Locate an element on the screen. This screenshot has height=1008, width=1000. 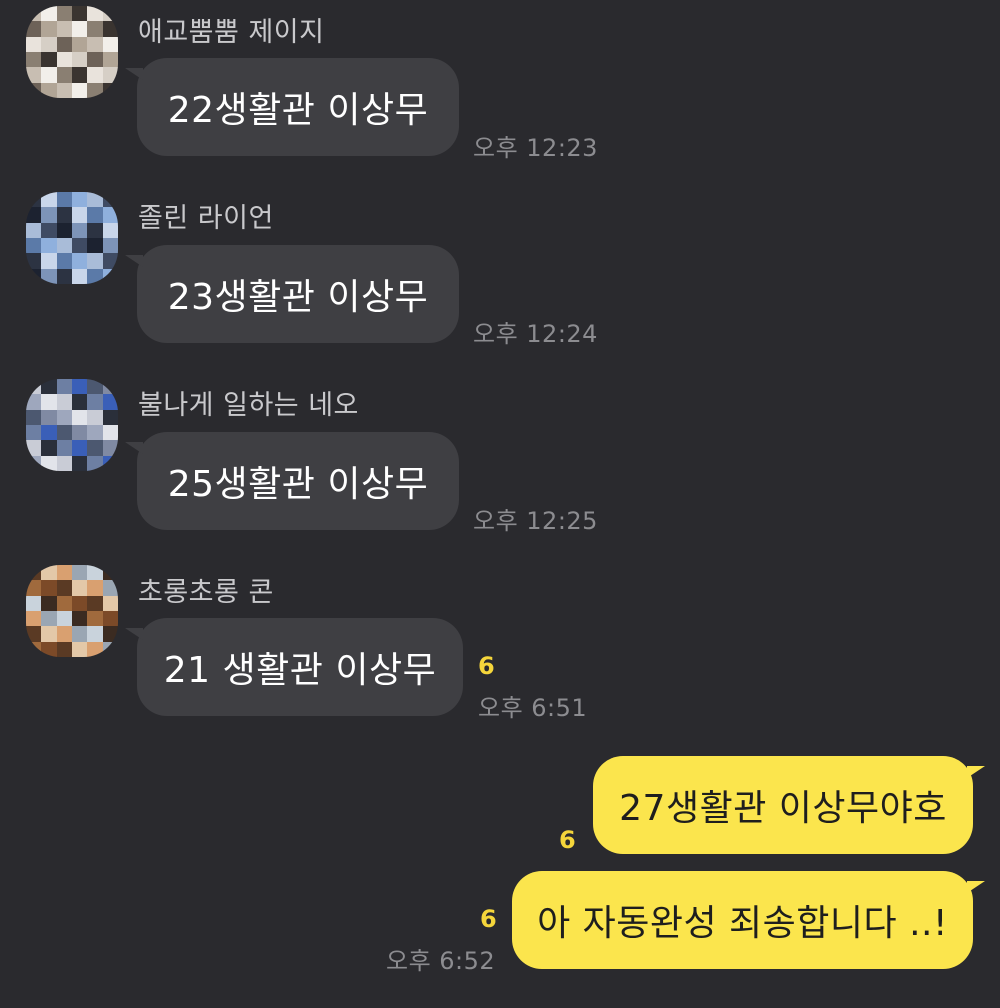
message-timestamp: 오후 12:25 is located at coordinates (535, 521).